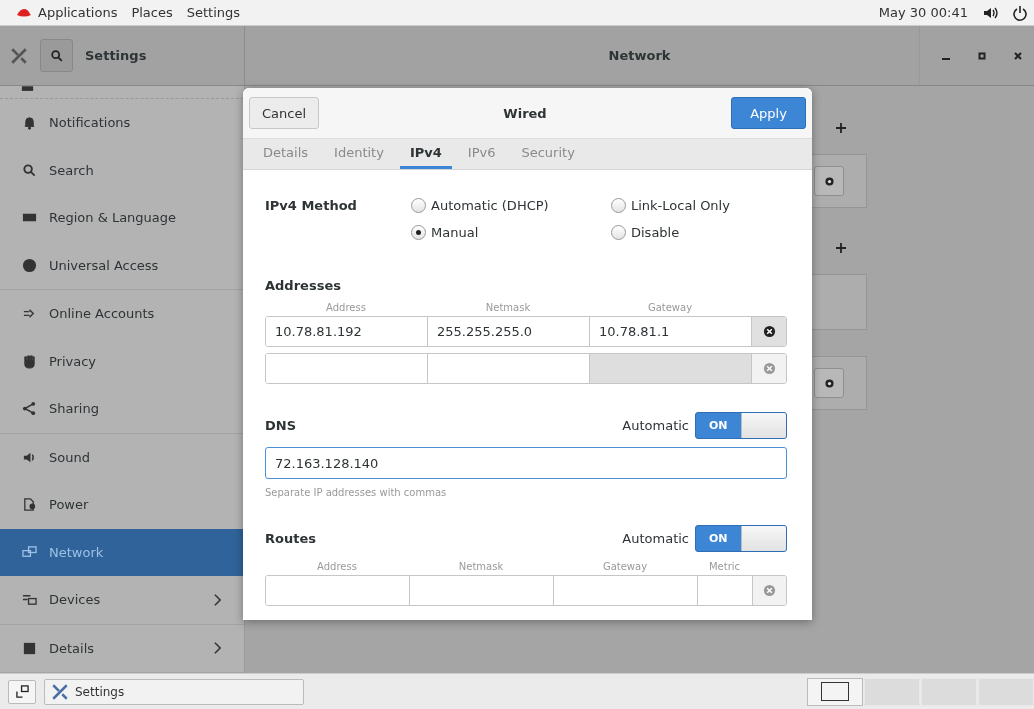  Describe the element at coordinates (29, 409) in the screenshot. I see `share-icon` at that location.